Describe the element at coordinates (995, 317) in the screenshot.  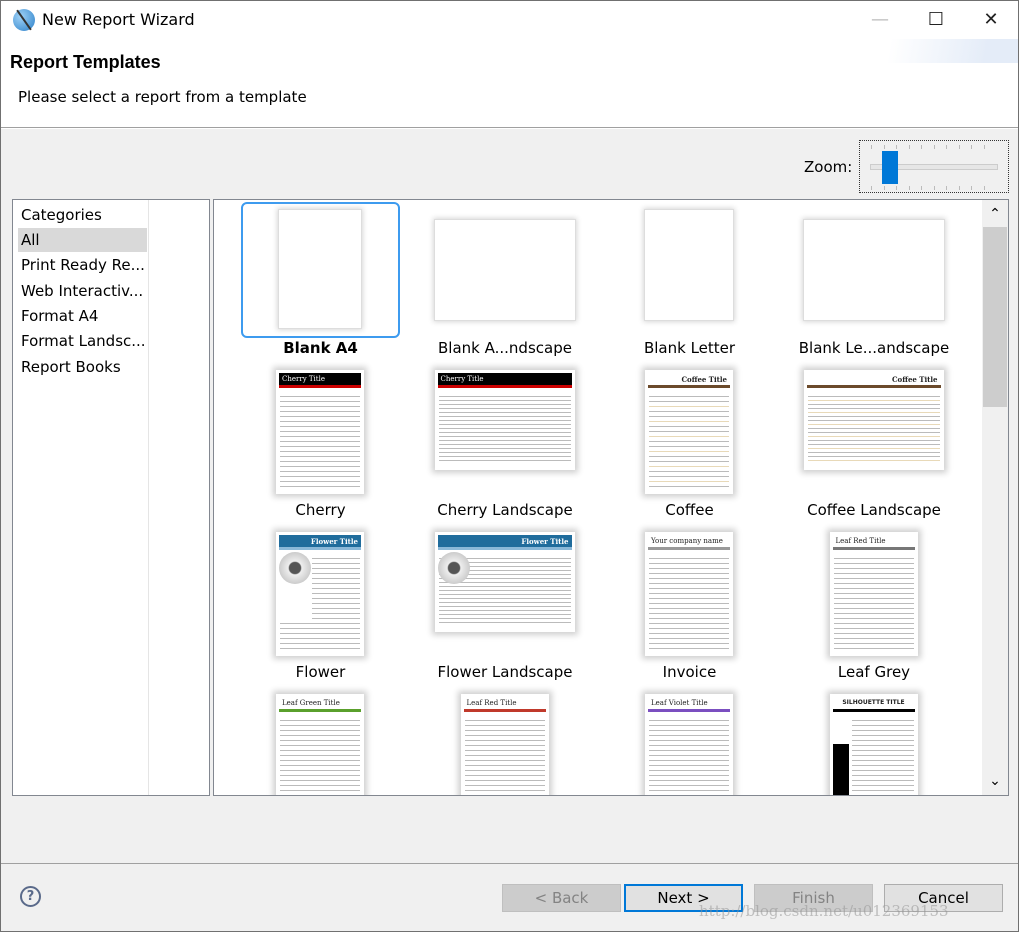
I see `scroll-thumb` at that location.